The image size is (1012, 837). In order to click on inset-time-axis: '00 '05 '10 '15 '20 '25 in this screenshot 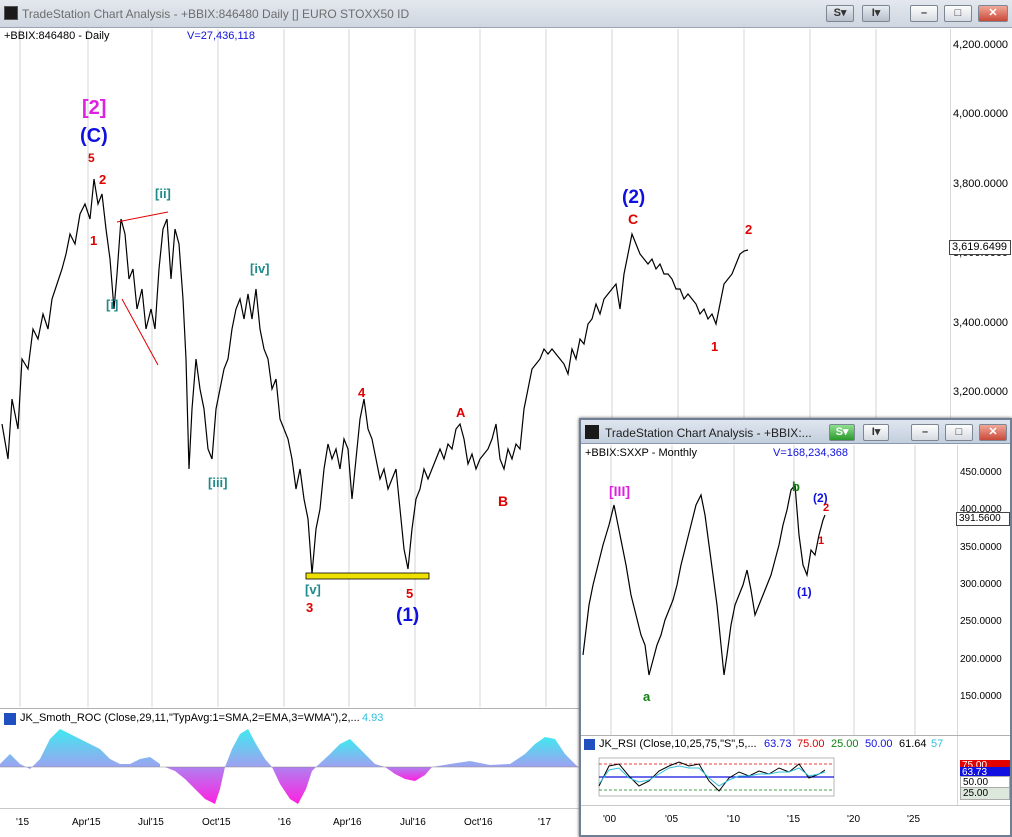, I will do `click(795, 820)`.